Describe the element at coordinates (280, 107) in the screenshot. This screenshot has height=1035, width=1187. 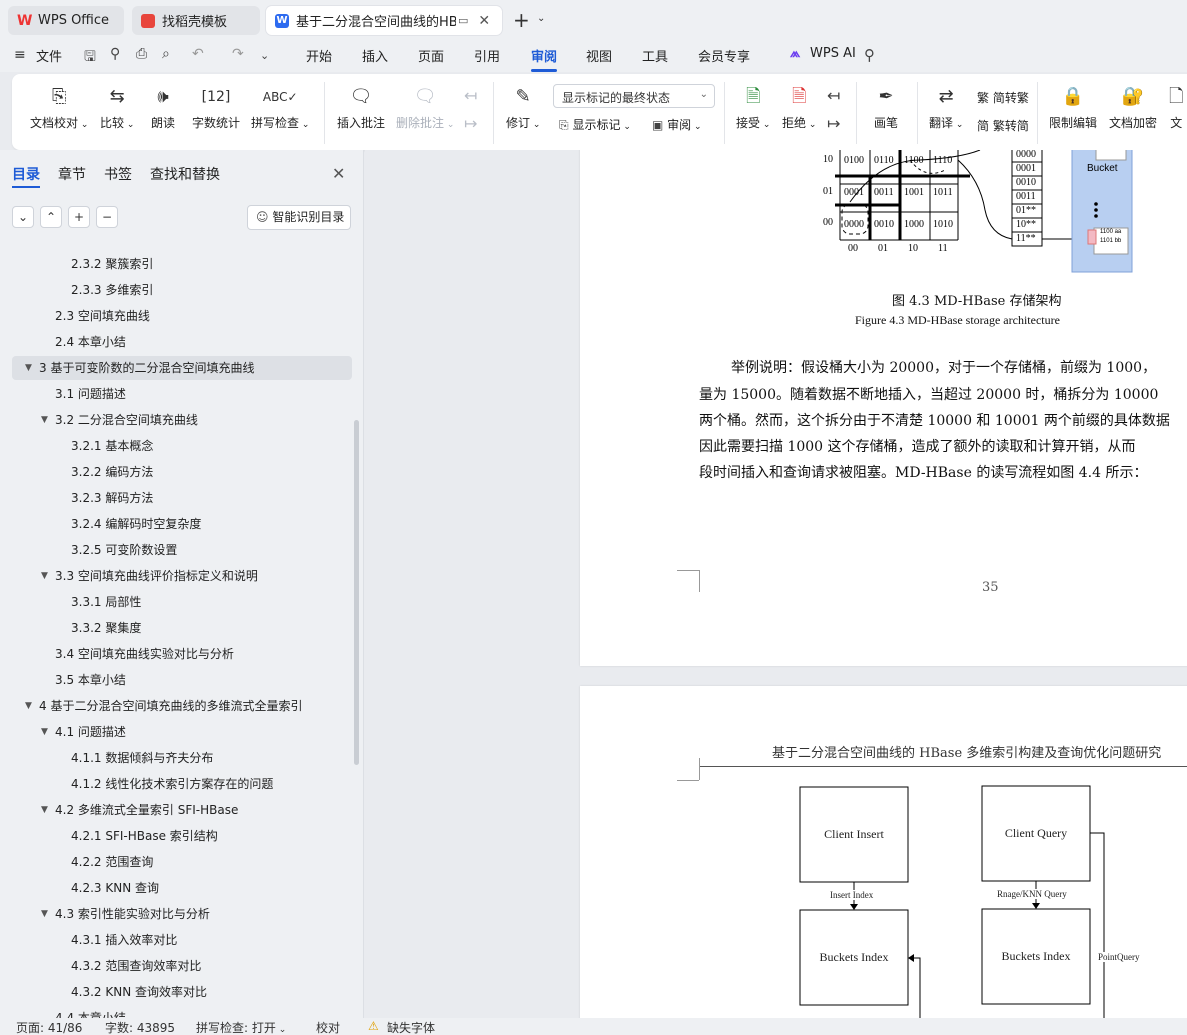
I see `spell-check-button: ABC✓ 拼写检查 ⌄` at that location.